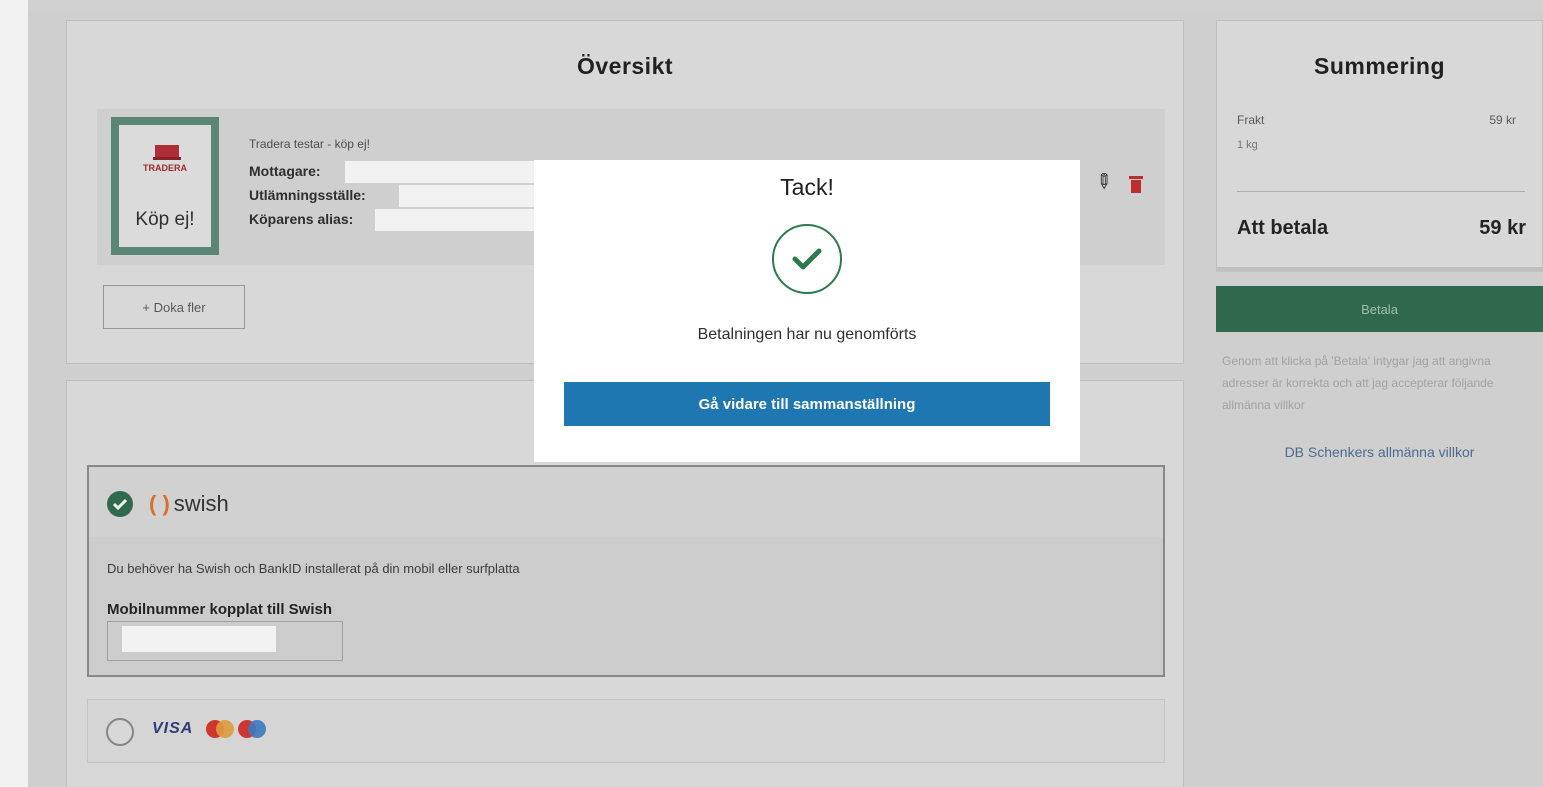 The width and height of the screenshot is (1543, 787). I want to click on modal-message: Betalningen har nu genomförts, so click(807, 334).